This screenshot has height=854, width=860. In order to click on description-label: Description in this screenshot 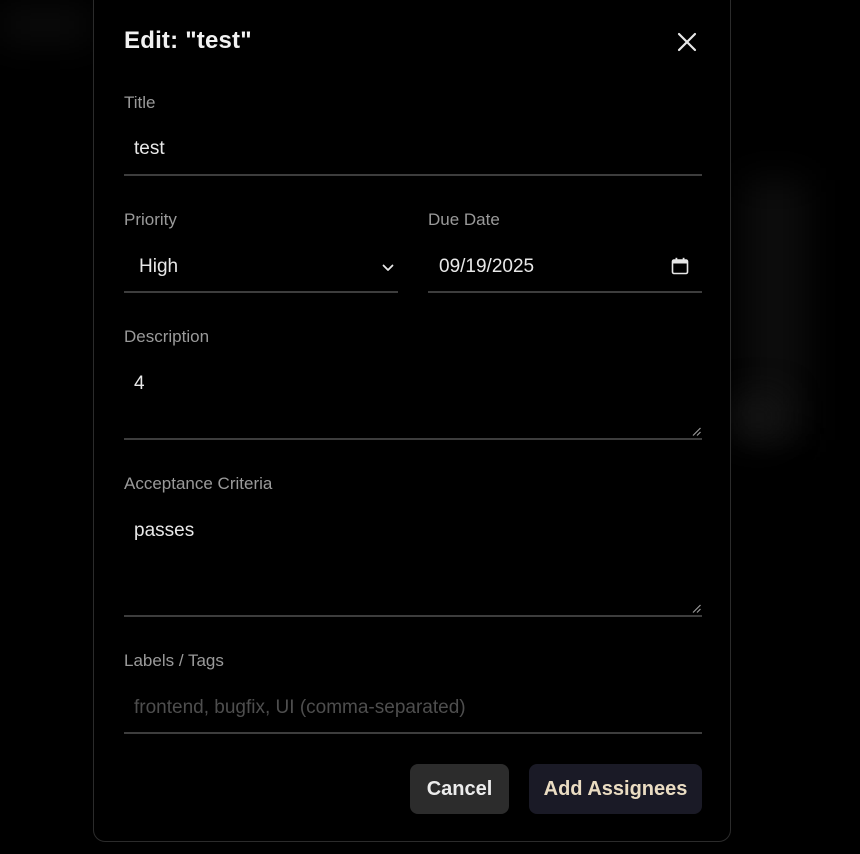, I will do `click(167, 336)`.